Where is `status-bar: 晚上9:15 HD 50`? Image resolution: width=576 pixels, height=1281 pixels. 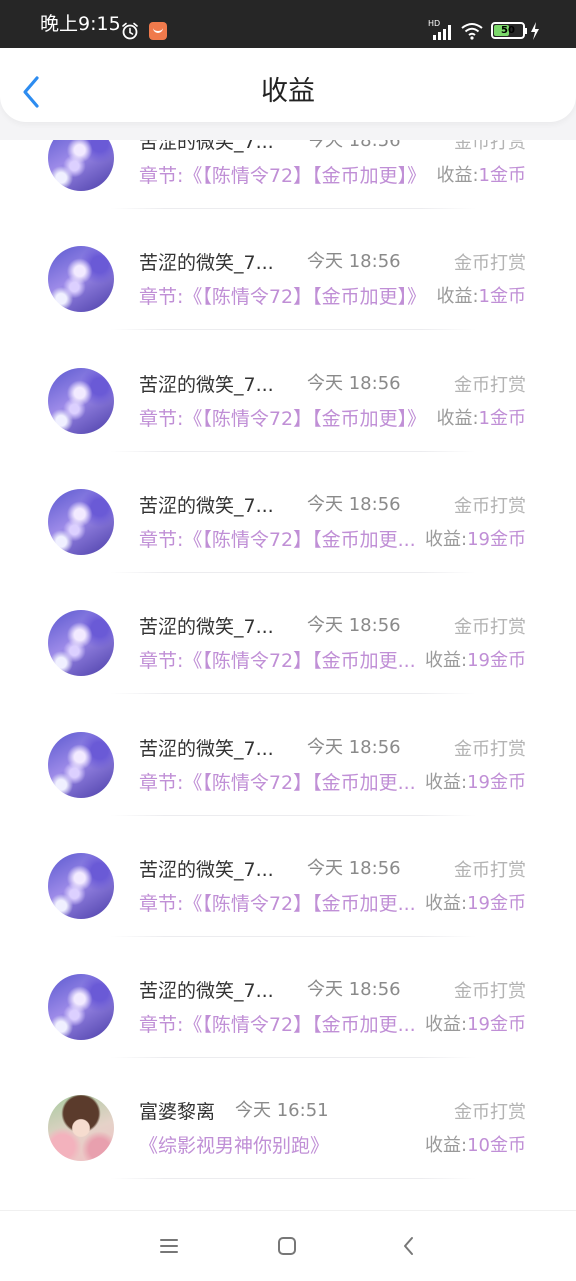
status-bar: 晚上9:15 HD 50 is located at coordinates (288, 24).